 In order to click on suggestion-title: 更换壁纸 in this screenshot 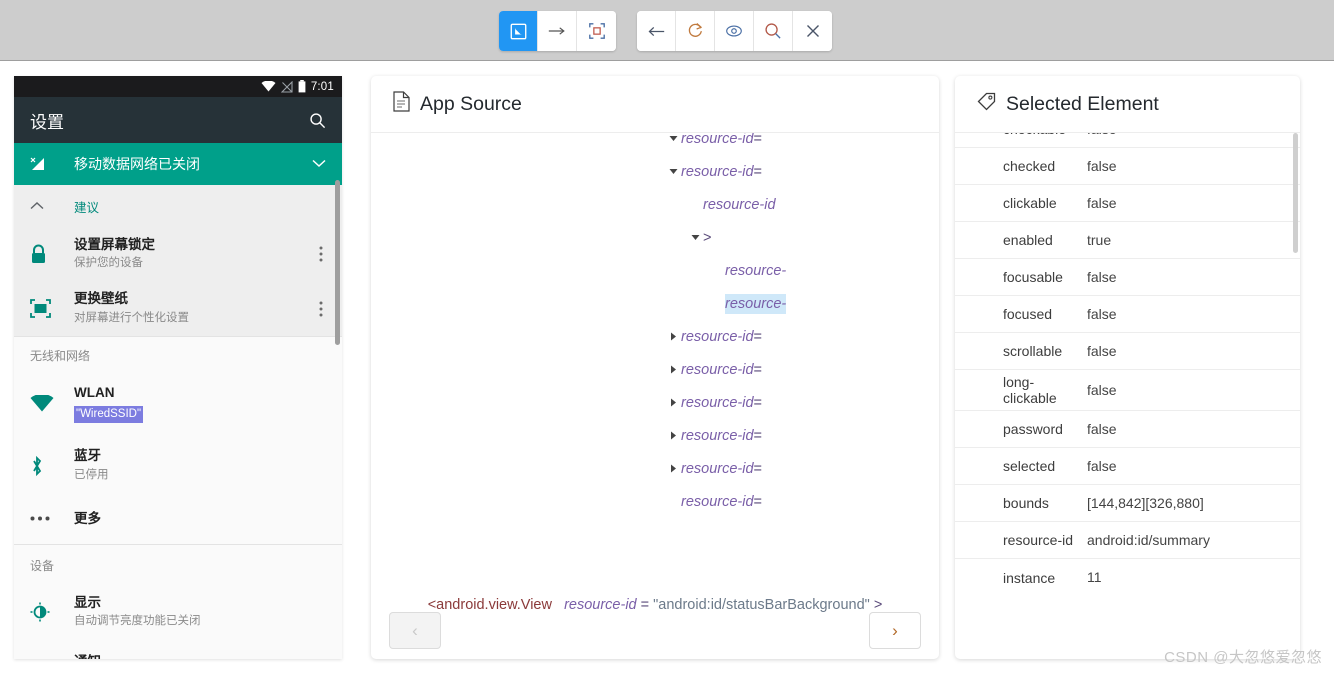, I will do `click(101, 299)`.